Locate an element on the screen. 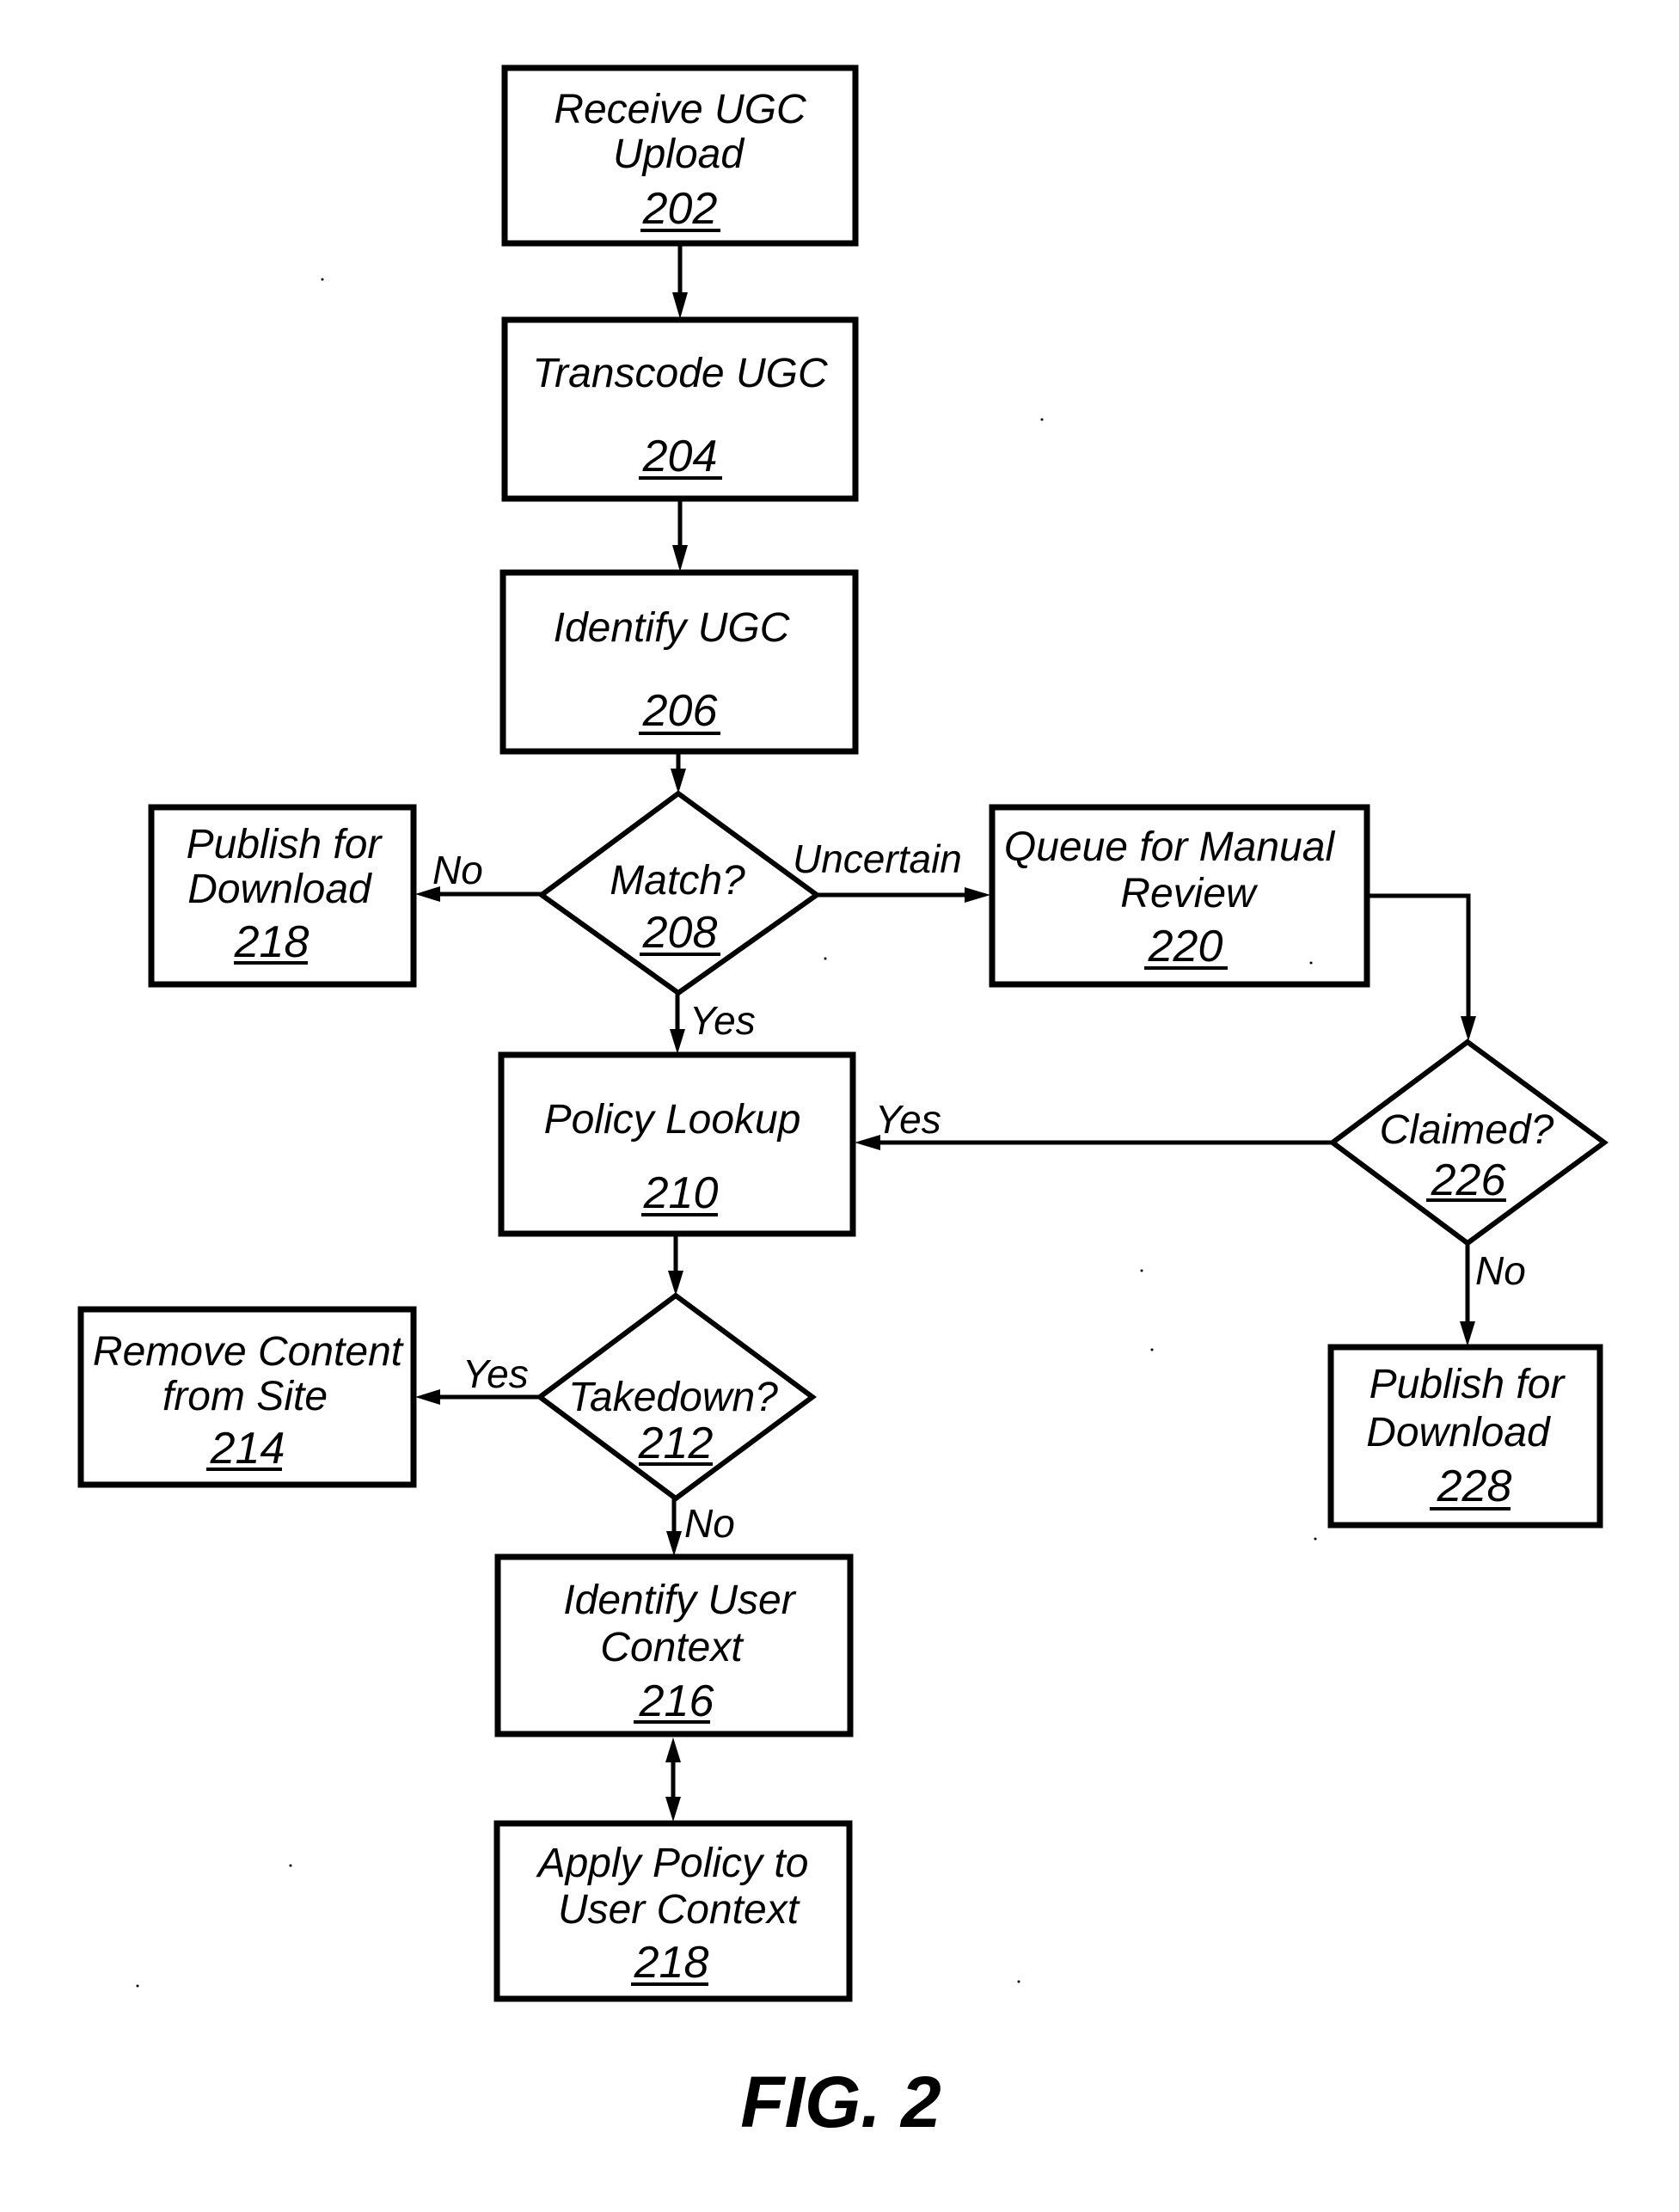 This screenshot has width=1679, height=2212. node-218a-ref: 218 is located at coordinates (271, 942).